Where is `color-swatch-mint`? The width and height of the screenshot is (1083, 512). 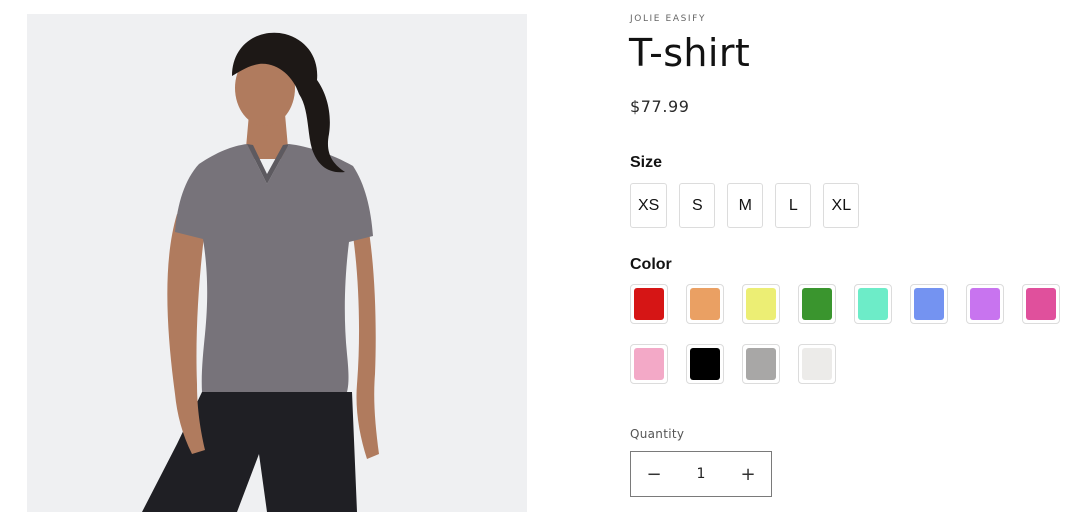 color-swatch-mint is located at coordinates (873, 304).